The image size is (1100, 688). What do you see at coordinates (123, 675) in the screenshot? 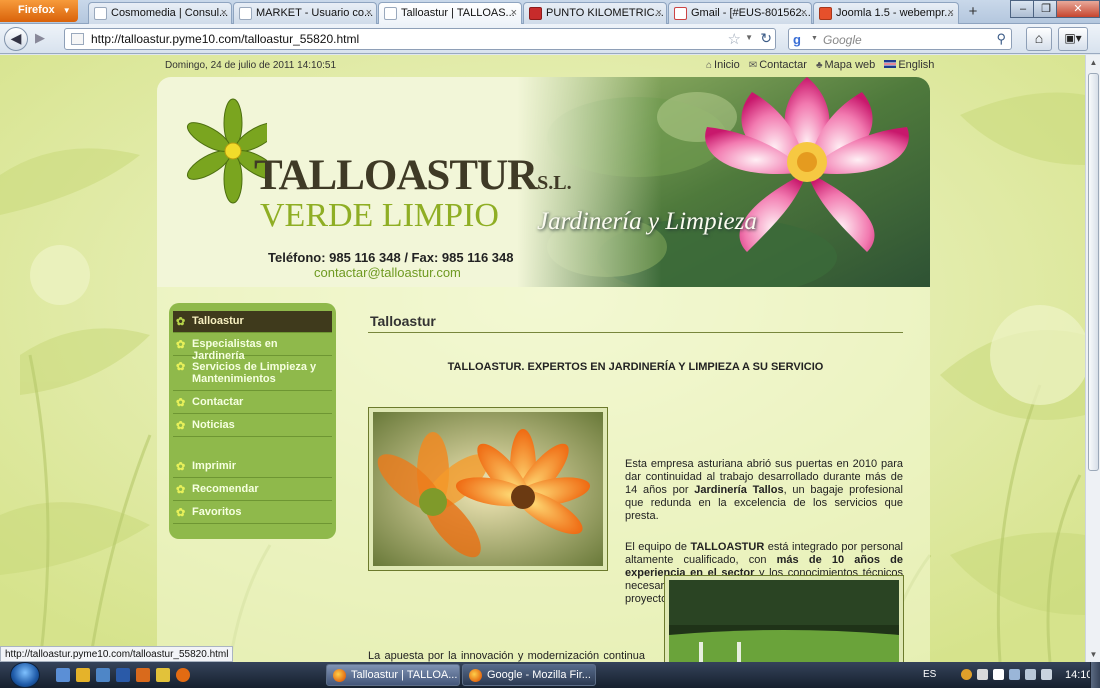
I see `word-icon` at bounding box center [123, 675].